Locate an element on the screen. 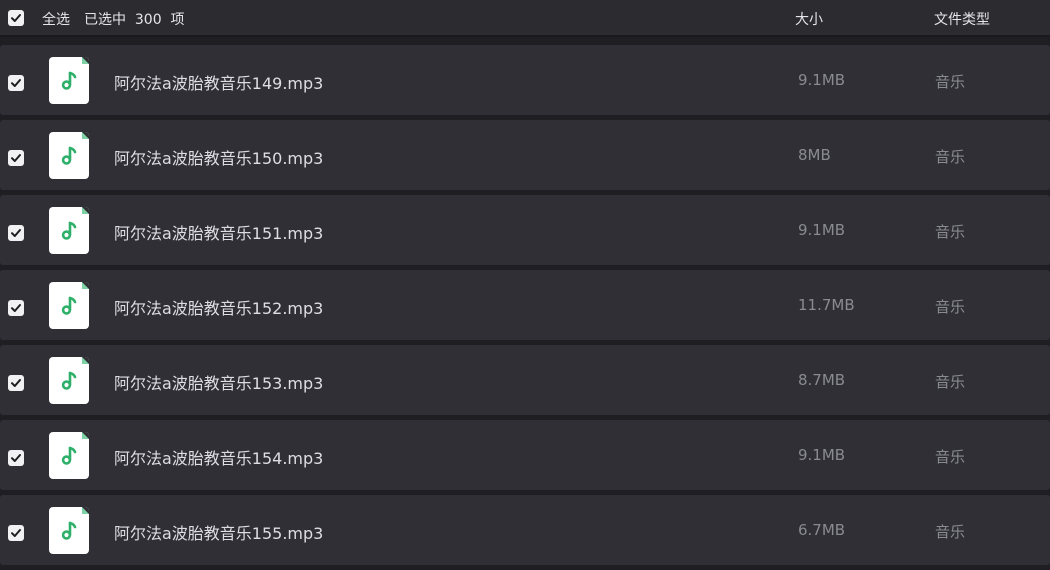 The width and height of the screenshot is (1050, 570). file-row: 阿尔法a波胎教音乐155.mp3 6.7MB 音乐 is located at coordinates (525, 530).